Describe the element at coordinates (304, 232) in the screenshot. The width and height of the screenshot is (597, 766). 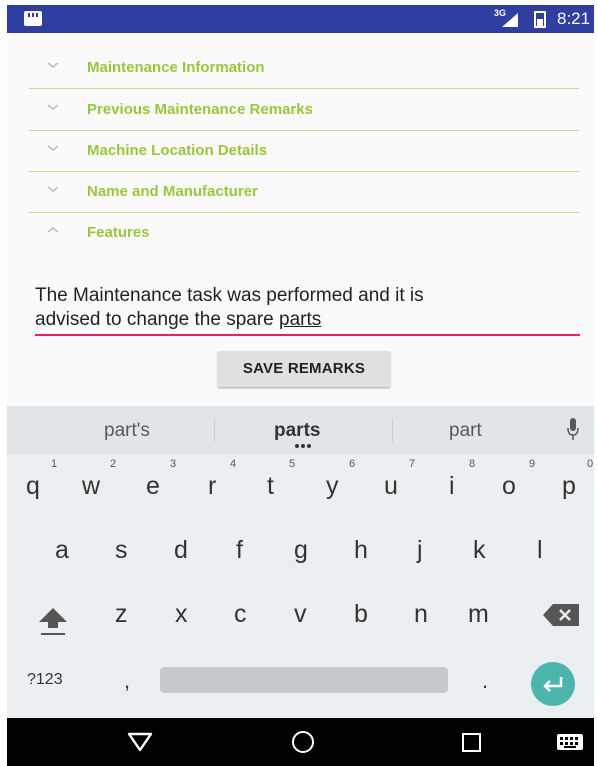
I see `section-features: Features` at that location.